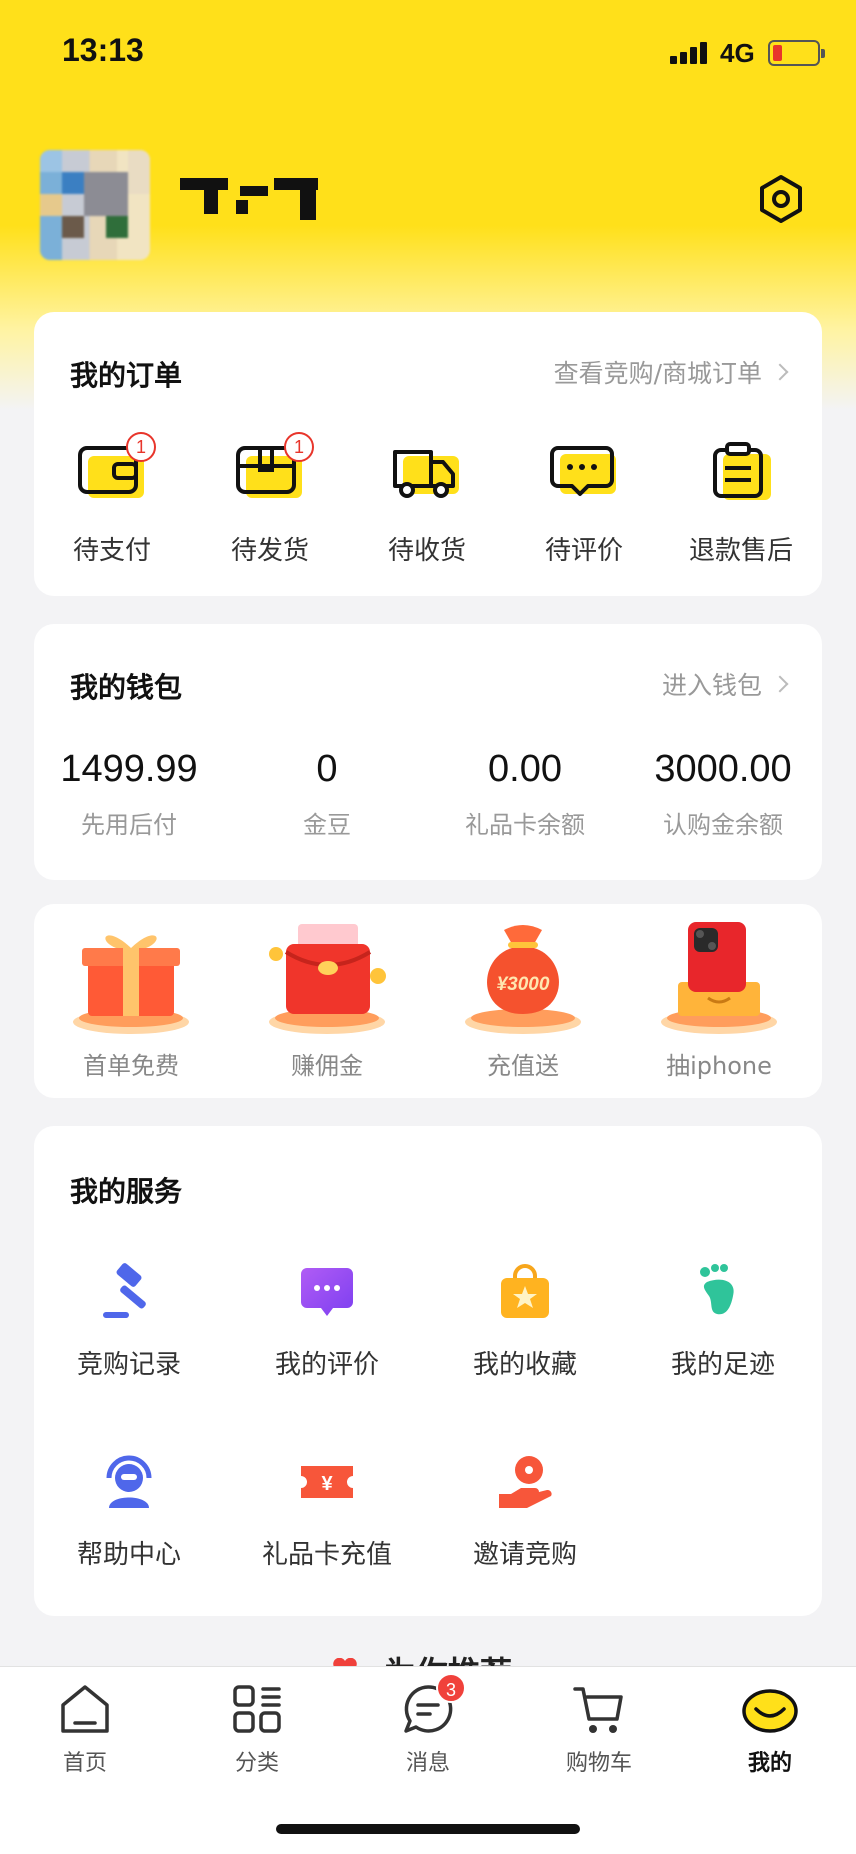 This screenshot has height=1854, width=856. What do you see at coordinates (111, 551) in the screenshot?
I see `order-label: 待支付` at bounding box center [111, 551].